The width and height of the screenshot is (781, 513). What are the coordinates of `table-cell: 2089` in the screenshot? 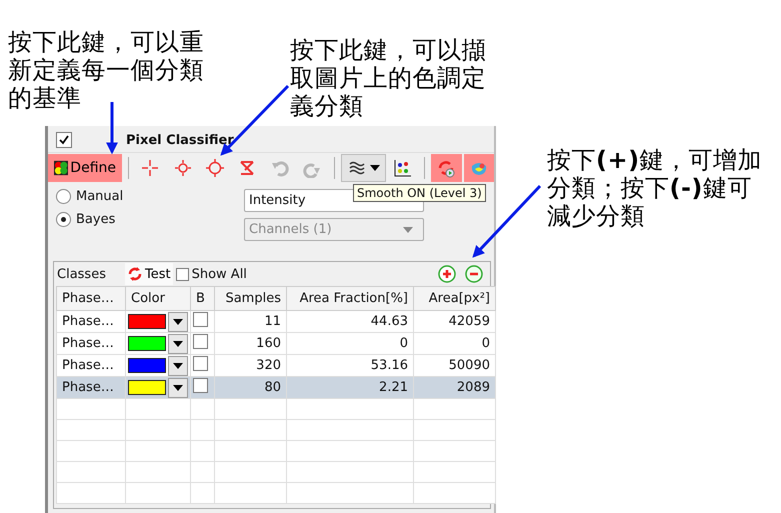 It's located at (455, 387).